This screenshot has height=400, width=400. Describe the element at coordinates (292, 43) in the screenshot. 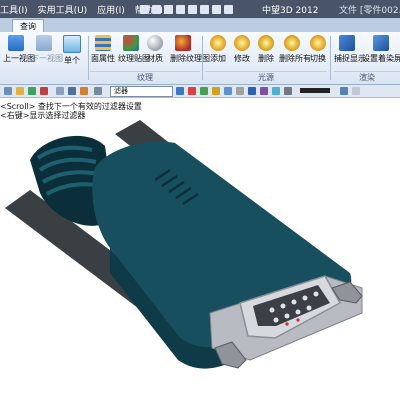

I see `delete-all-icon` at that location.